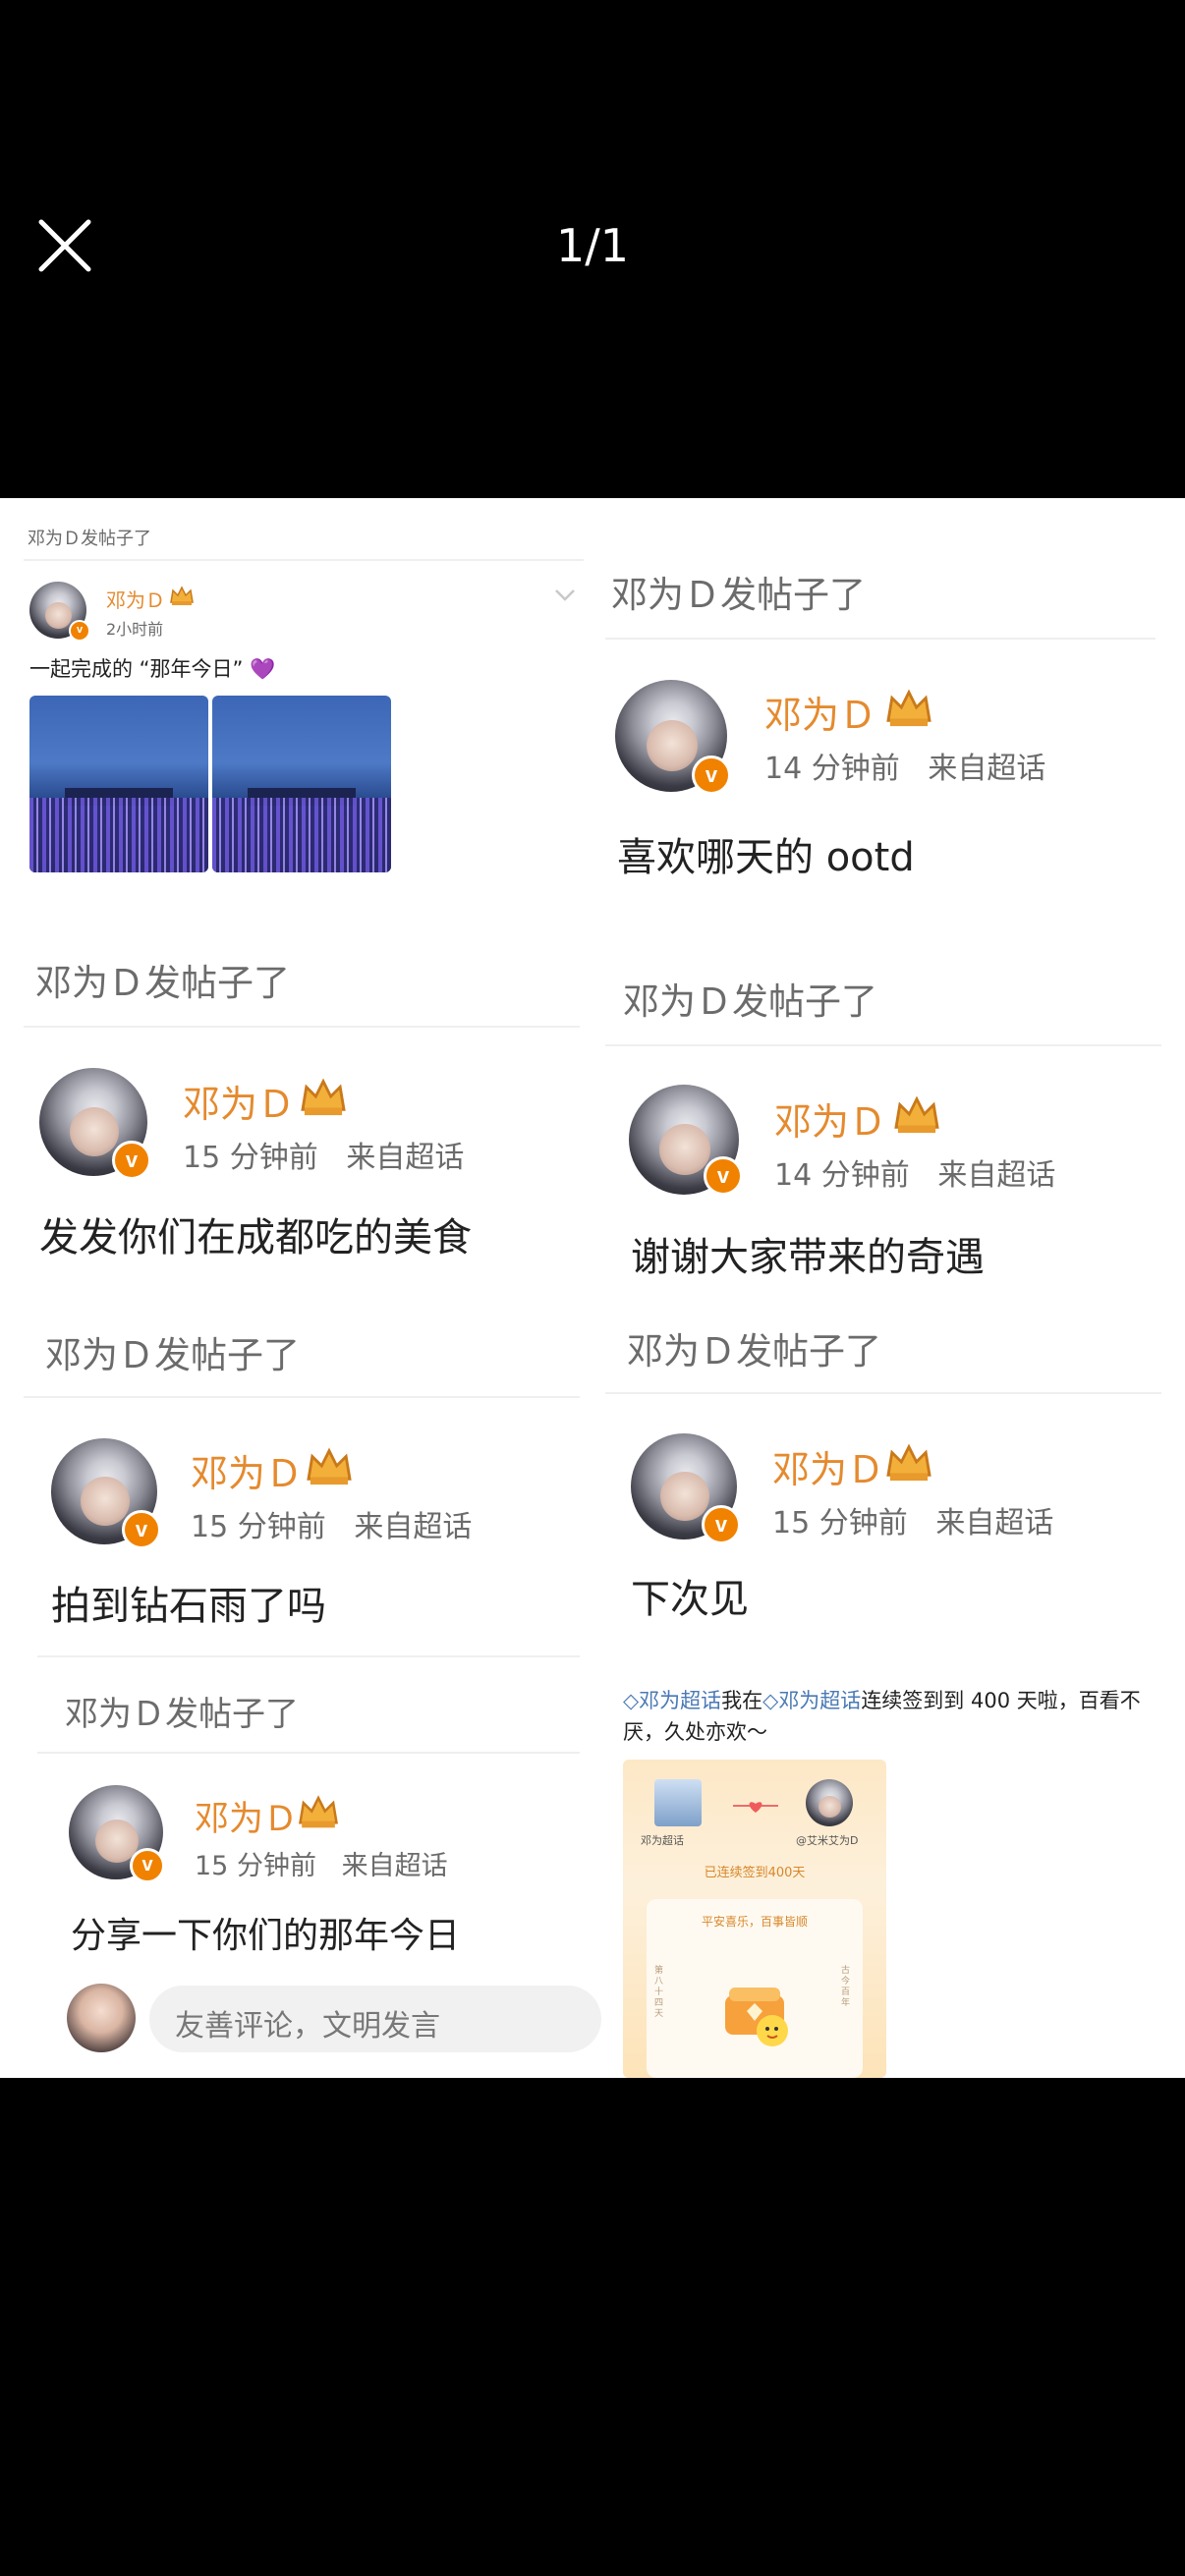  What do you see at coordinates (135, 629) in the screenshot?
I see `post1-time: 2小时前` at bounding box center [135, 629].